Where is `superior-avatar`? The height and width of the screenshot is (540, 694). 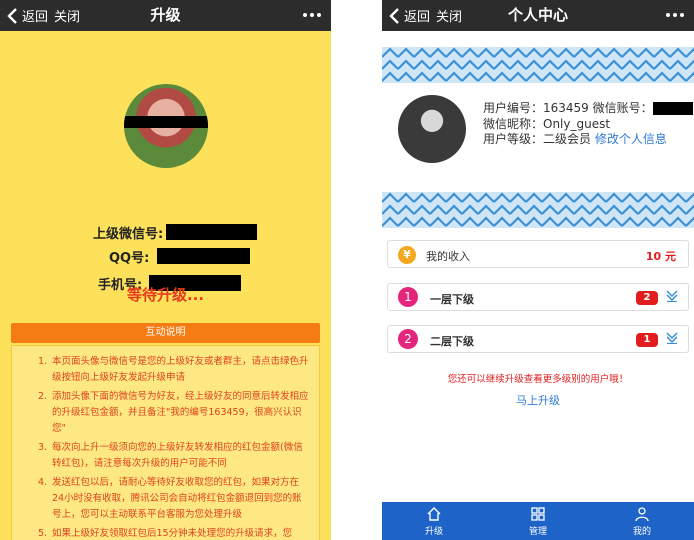 superior-avatar is located at coordinates (166, 126).